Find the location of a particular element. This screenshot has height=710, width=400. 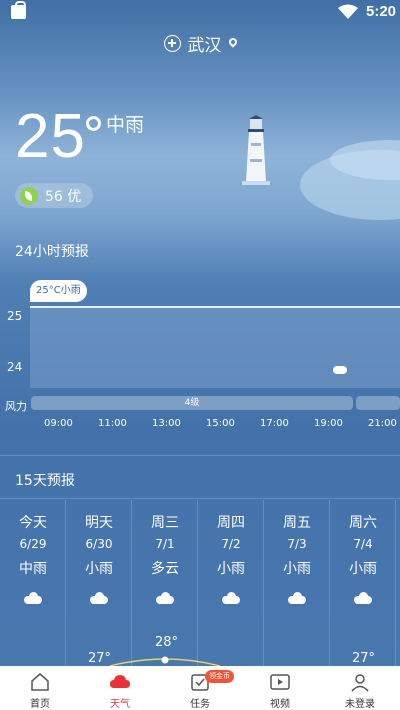

wind-label: 风力 is located at coordinates (16, 406).